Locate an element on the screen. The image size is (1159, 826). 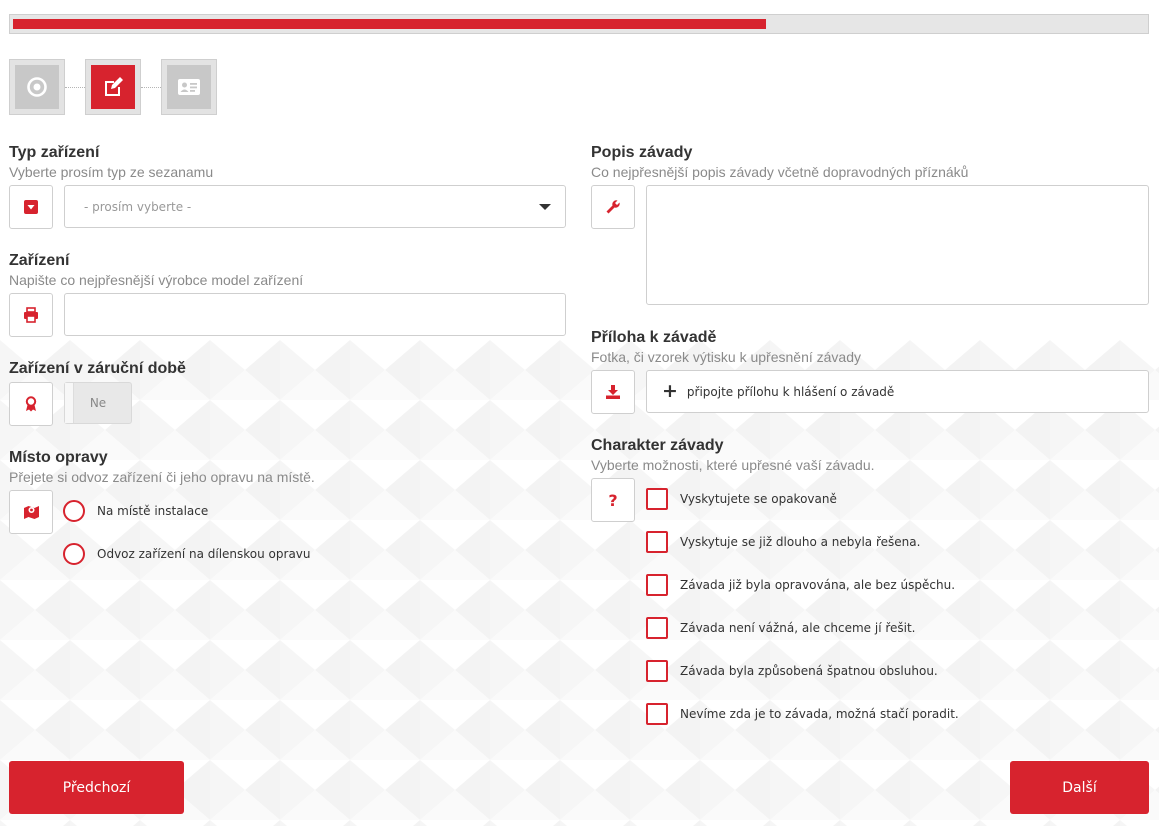
wrench-icon is located at coordinates (613, 207).